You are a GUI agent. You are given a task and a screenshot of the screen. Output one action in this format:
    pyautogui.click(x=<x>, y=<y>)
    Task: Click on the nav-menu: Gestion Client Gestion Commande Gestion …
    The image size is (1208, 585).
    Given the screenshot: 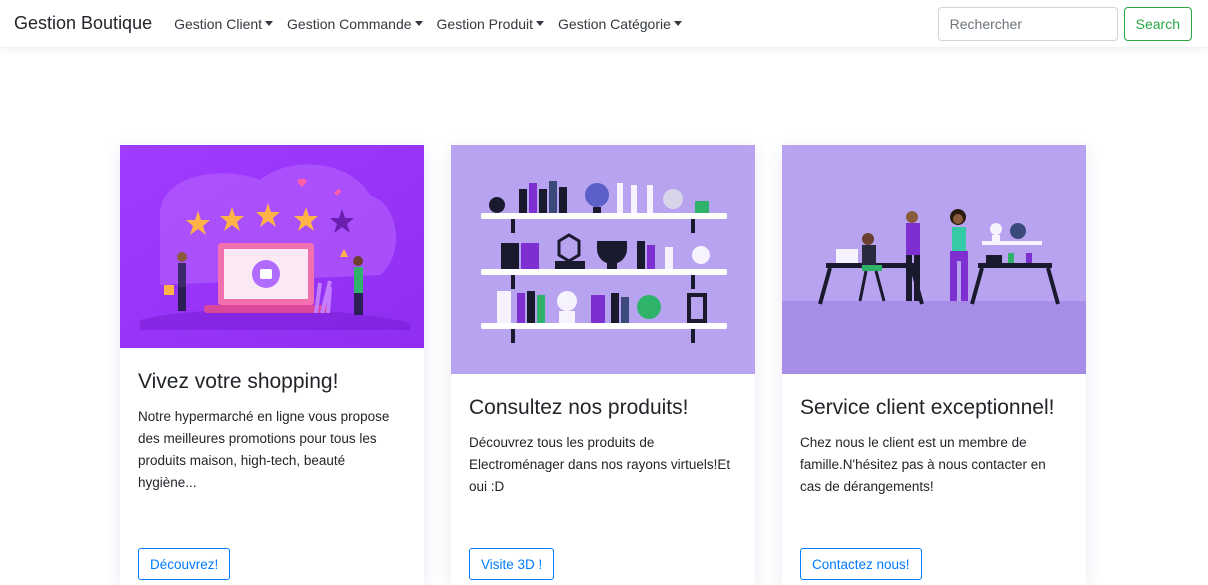 What is the action you would take?
    pyautogui.click(x=435, y=24)
    